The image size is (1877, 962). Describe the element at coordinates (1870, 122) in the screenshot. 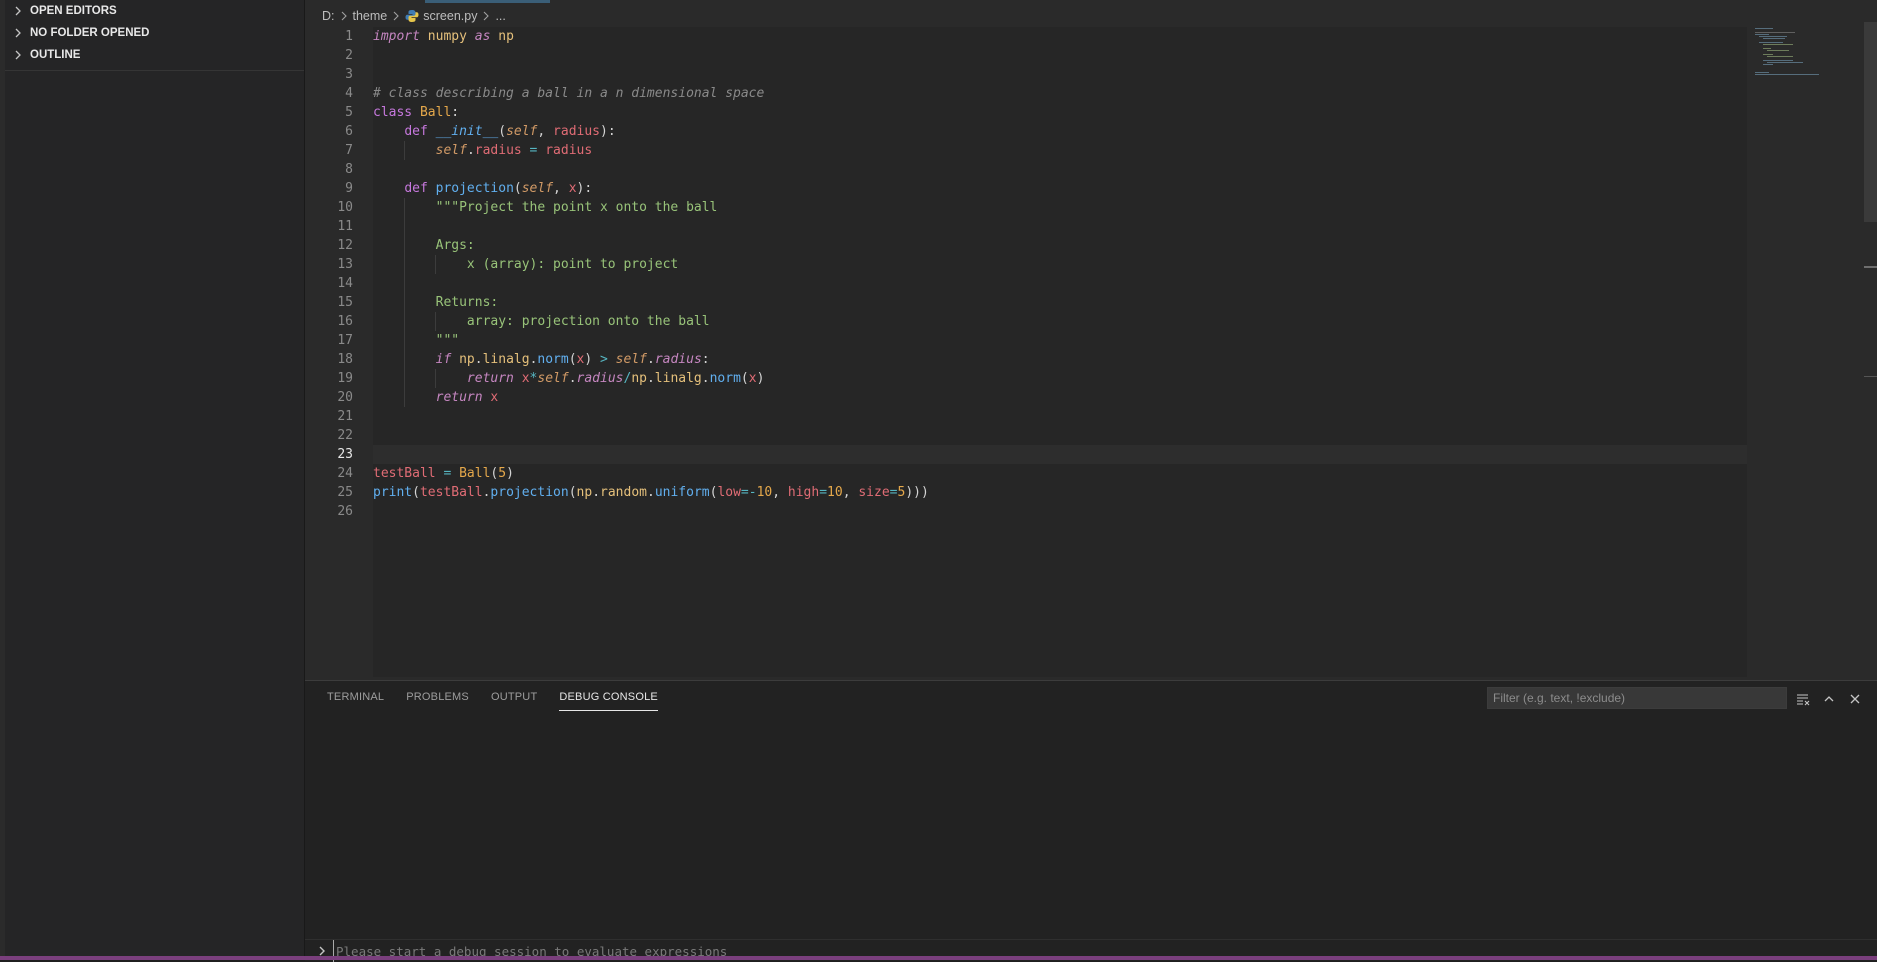

I see `scrollbar-thumb` at that location.